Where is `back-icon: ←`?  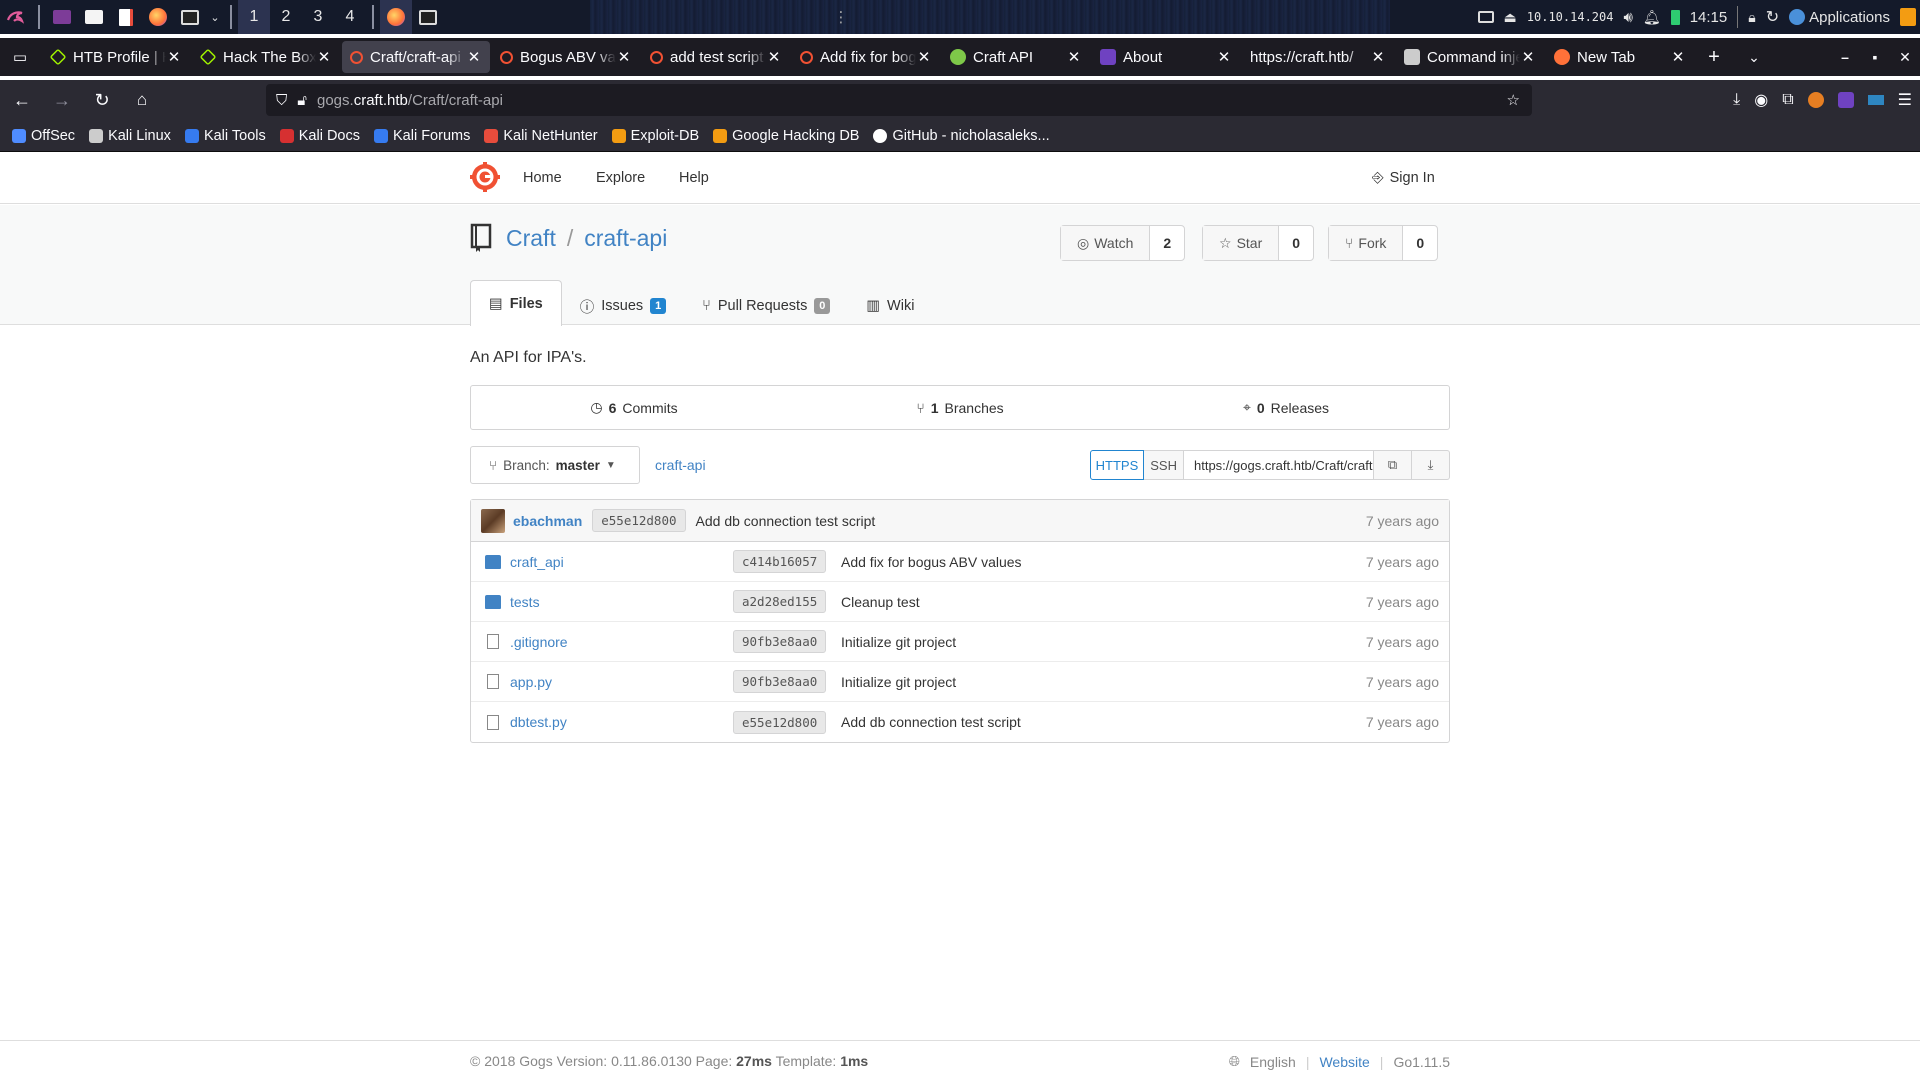 back-icon: ← is located at coordinates (22, 100).